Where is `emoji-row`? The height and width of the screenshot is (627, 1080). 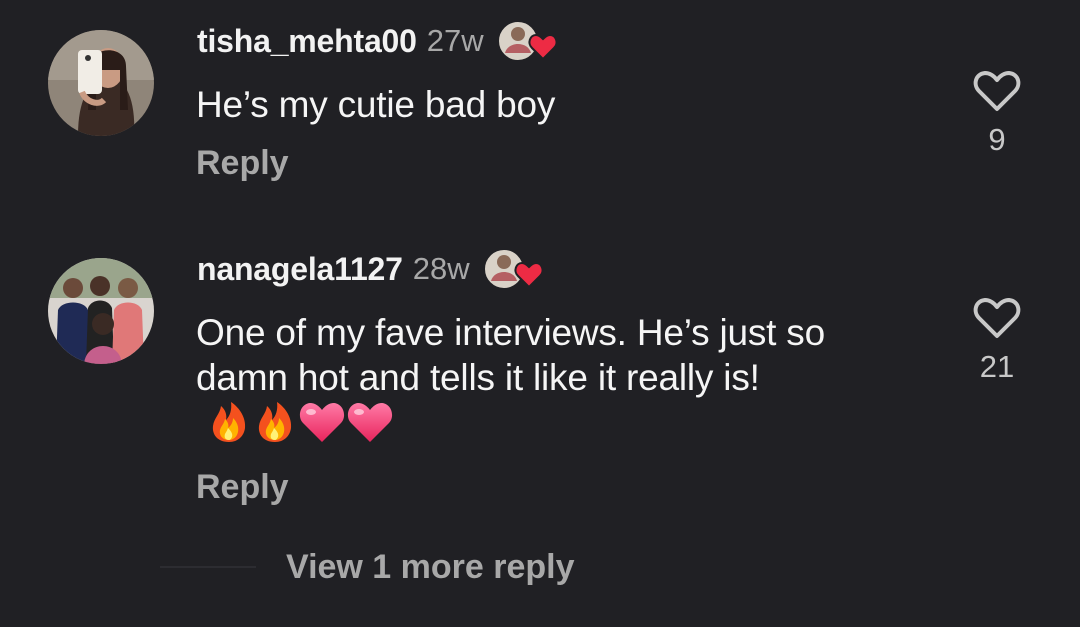
emoji-row is located at coordinates (300, 422).